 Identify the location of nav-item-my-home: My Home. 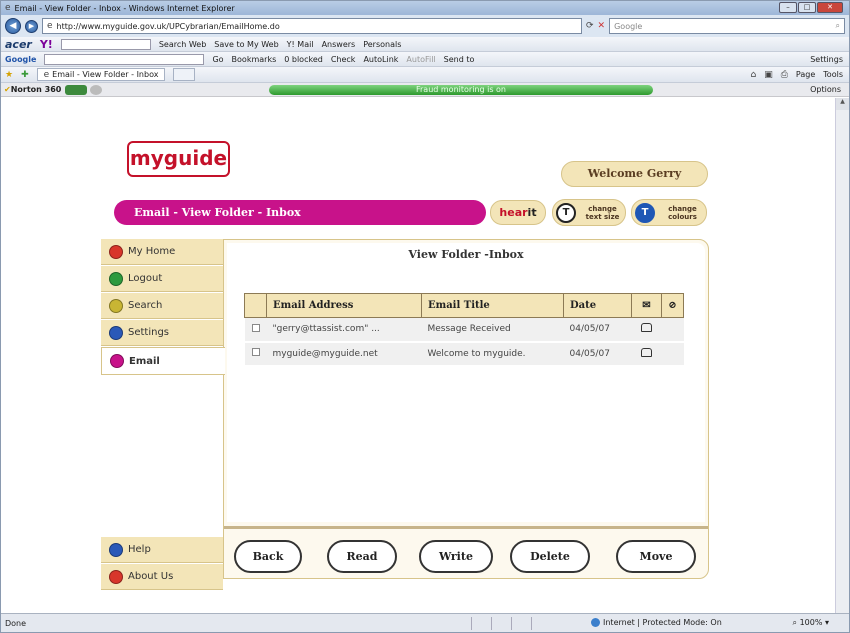
(162, 252).